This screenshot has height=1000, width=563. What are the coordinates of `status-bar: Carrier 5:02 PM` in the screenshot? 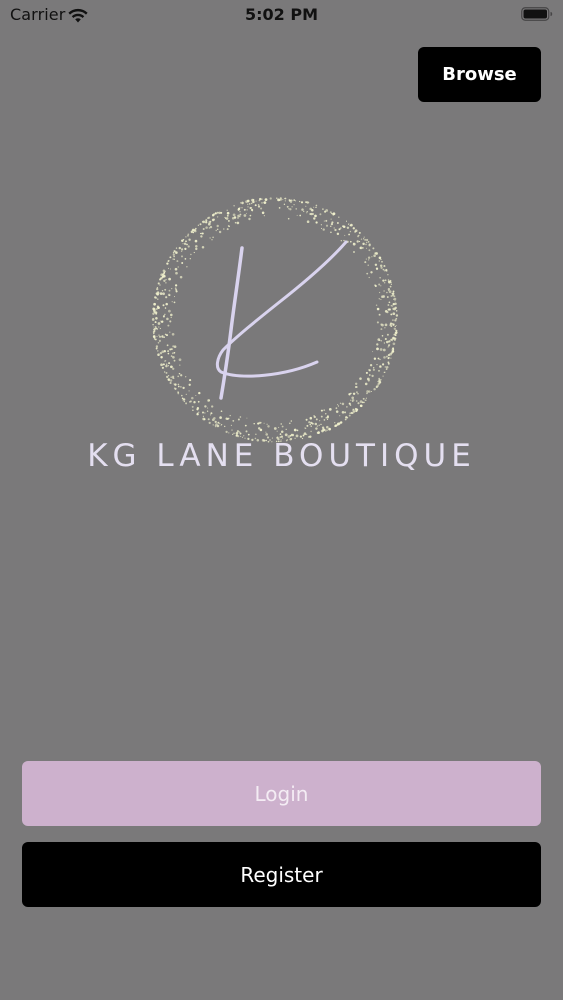 It's located at (281, 15).